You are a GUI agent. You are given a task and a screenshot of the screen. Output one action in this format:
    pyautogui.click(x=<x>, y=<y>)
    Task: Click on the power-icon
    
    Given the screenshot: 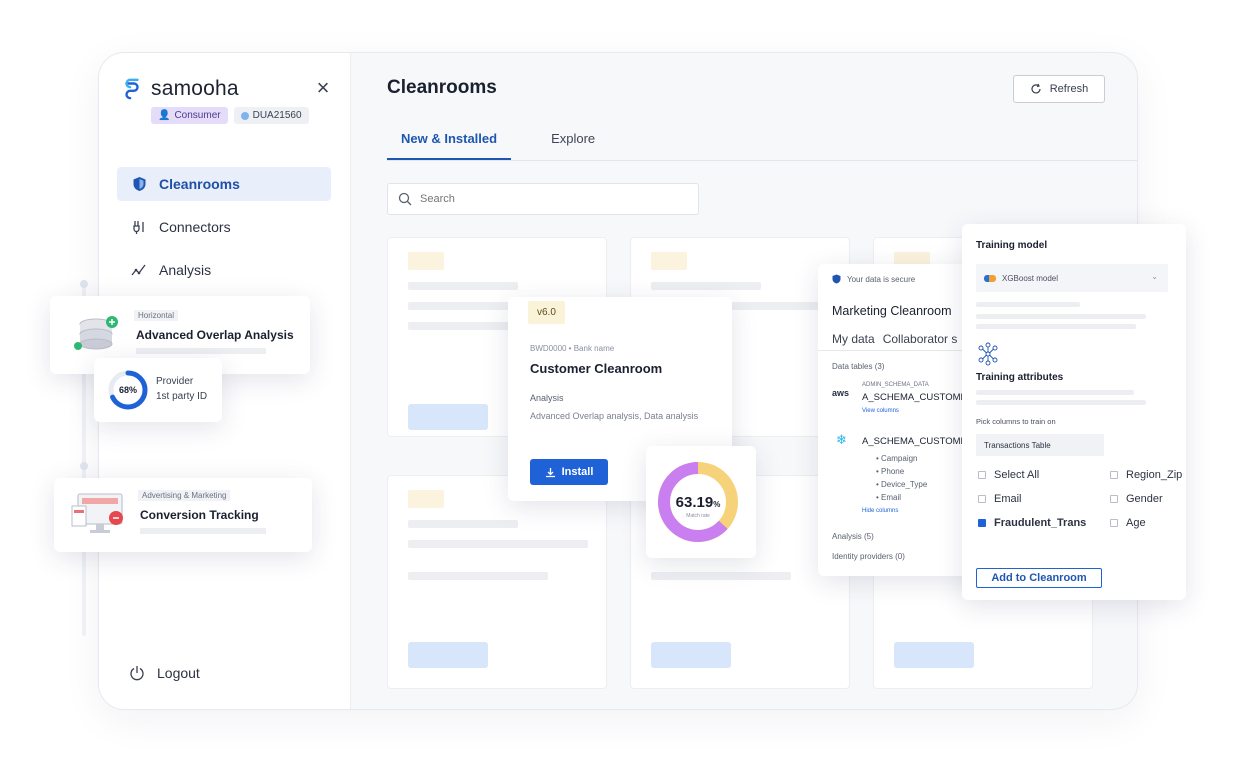 What is the action you would take?
    pyautogui.click(x=137, y=673)
    